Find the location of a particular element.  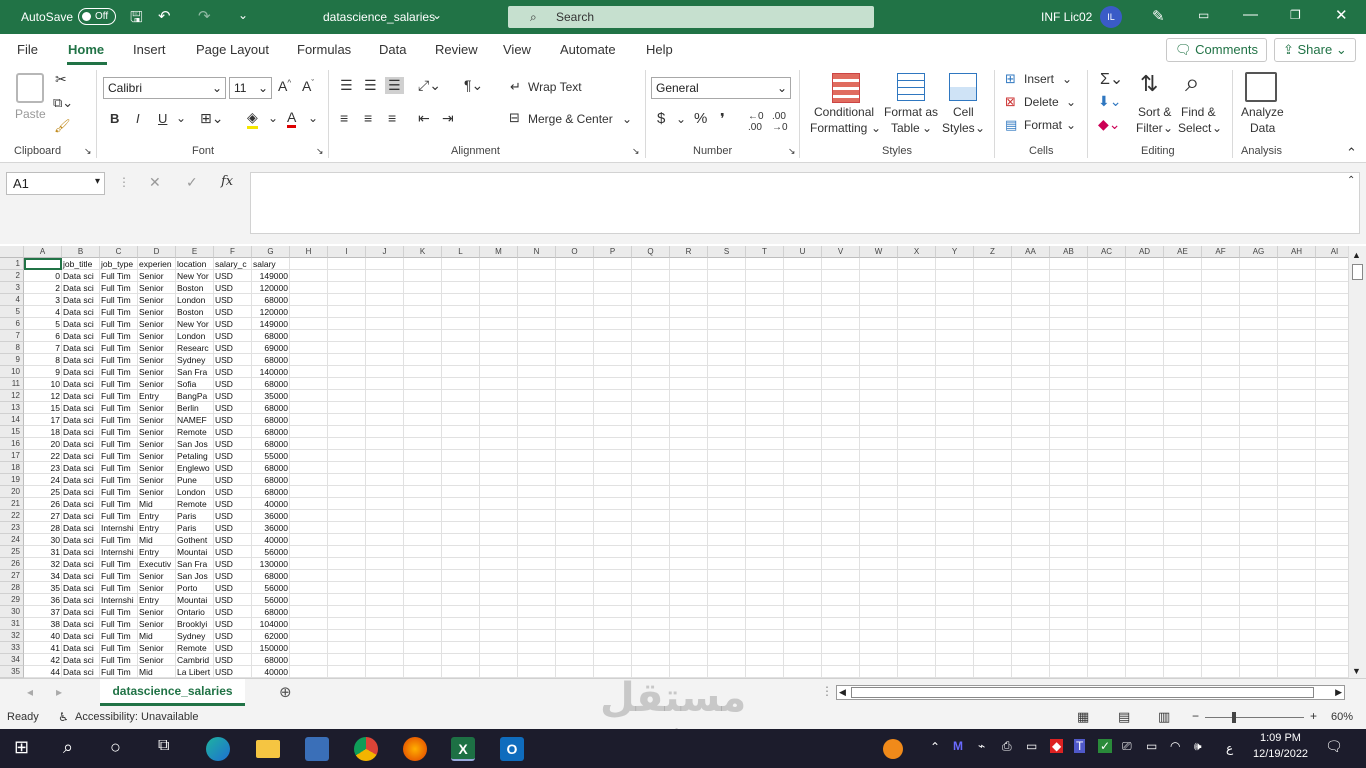

format-cells-icon: ▤ is located at coordinates (1011, 125).